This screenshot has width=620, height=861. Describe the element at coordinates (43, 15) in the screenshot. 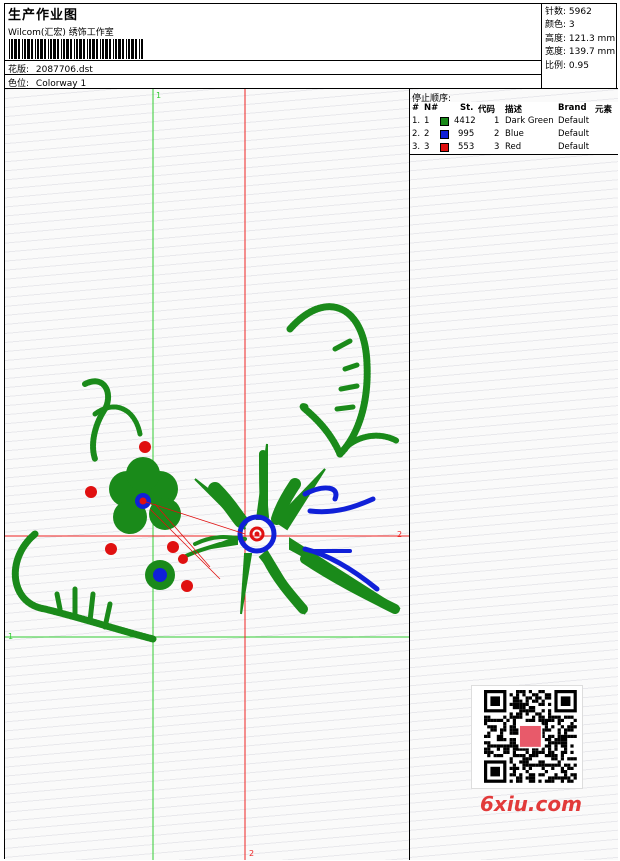

I see `page-title: 生产作业图` at that location.